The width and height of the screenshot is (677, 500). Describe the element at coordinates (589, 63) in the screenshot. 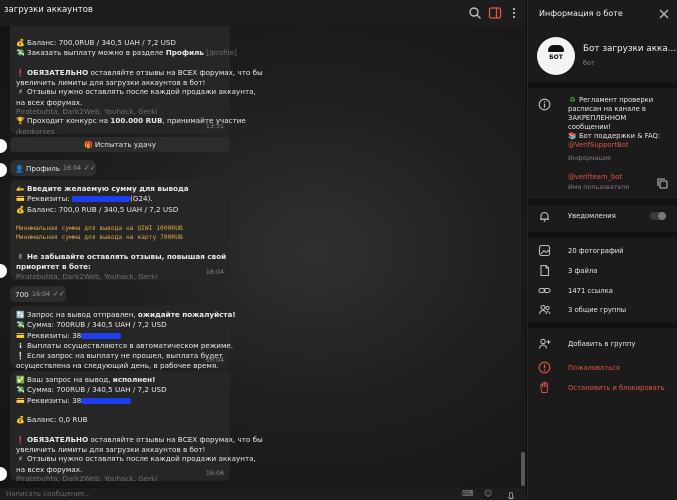

I see `bot-type: бот` at that location.